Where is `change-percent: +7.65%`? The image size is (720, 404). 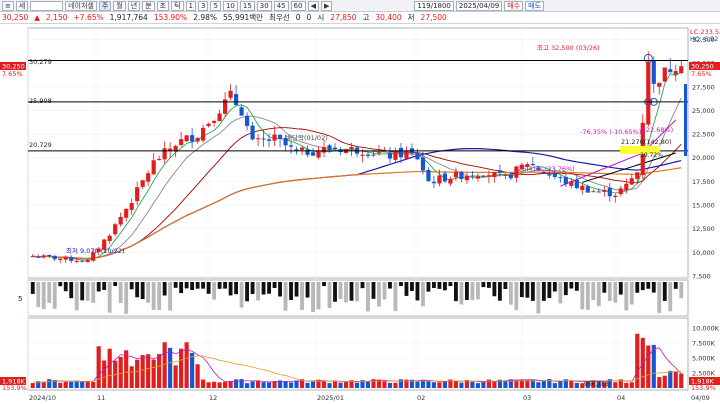
change-percent: +7.65% is located at coordinates (88, 17).